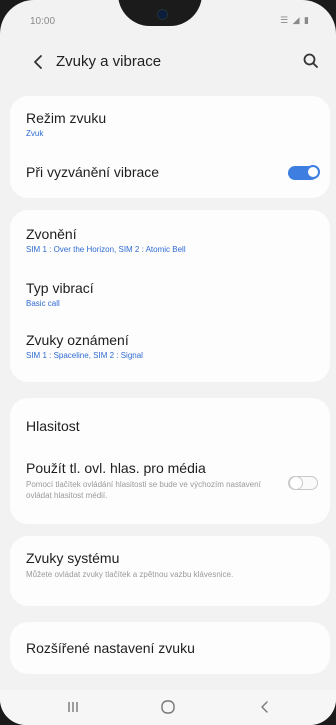 This screenshot has height=725, width=336. Describe the element at coordinates (170, 175) in the screenshot. I see `setting-vibrate-on-ring: Při vyzvánění vibrace` at that location.